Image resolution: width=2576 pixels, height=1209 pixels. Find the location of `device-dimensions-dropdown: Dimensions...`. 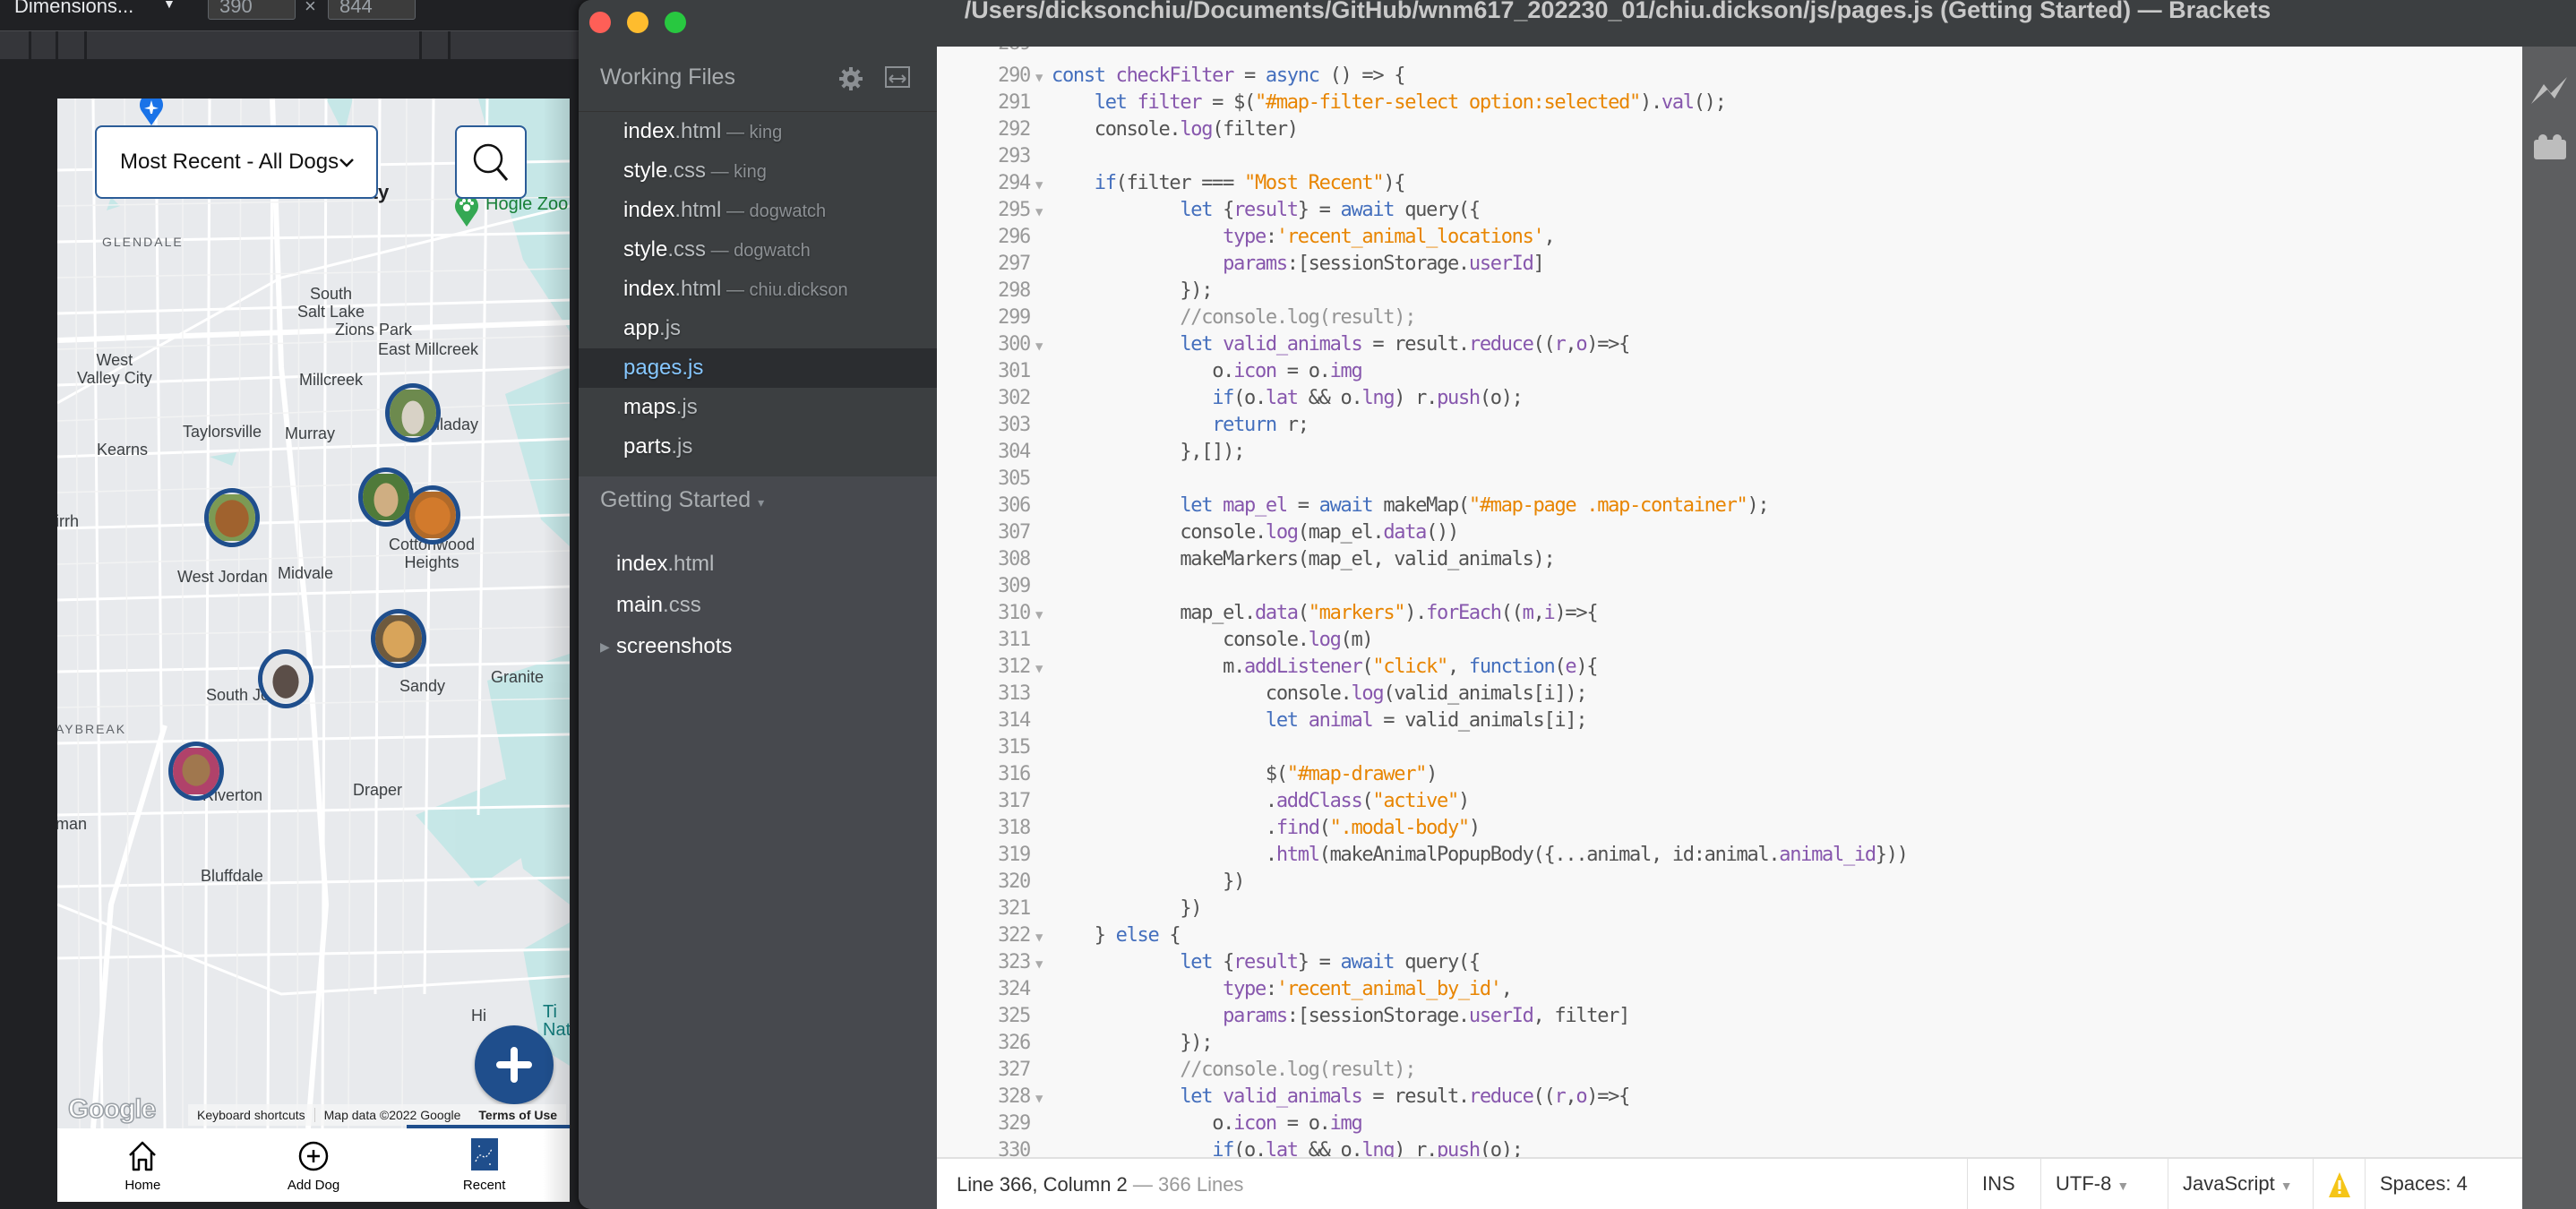

device-dimensions-dropdown: Dimensions... is located at coordinates (73, 9).